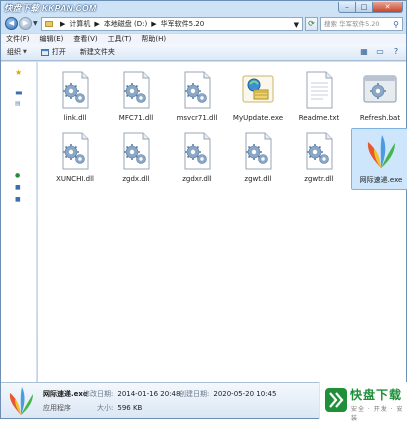 The image size is (407, 422). I want to click on desktop-icon: ▬, so click(19, 92).